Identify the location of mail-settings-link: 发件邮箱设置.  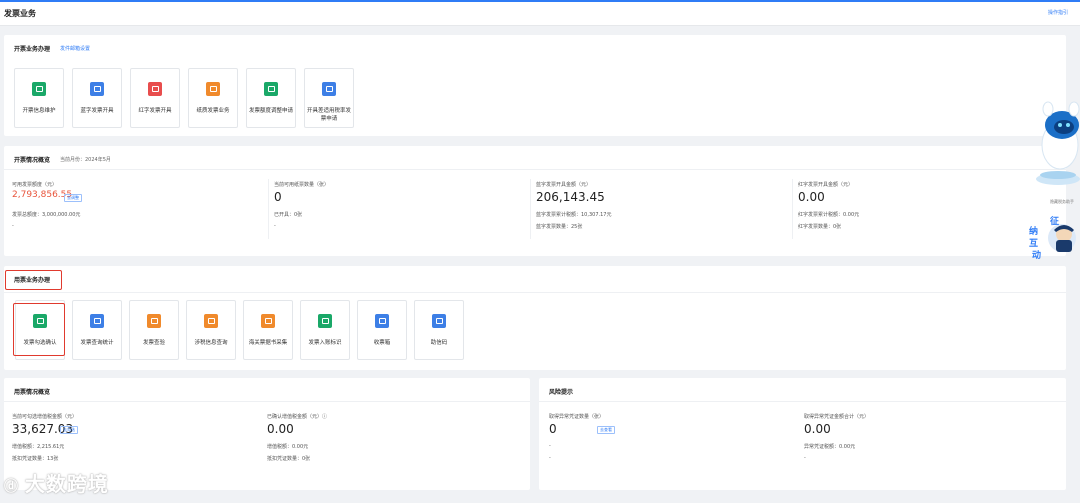
(75, 48).